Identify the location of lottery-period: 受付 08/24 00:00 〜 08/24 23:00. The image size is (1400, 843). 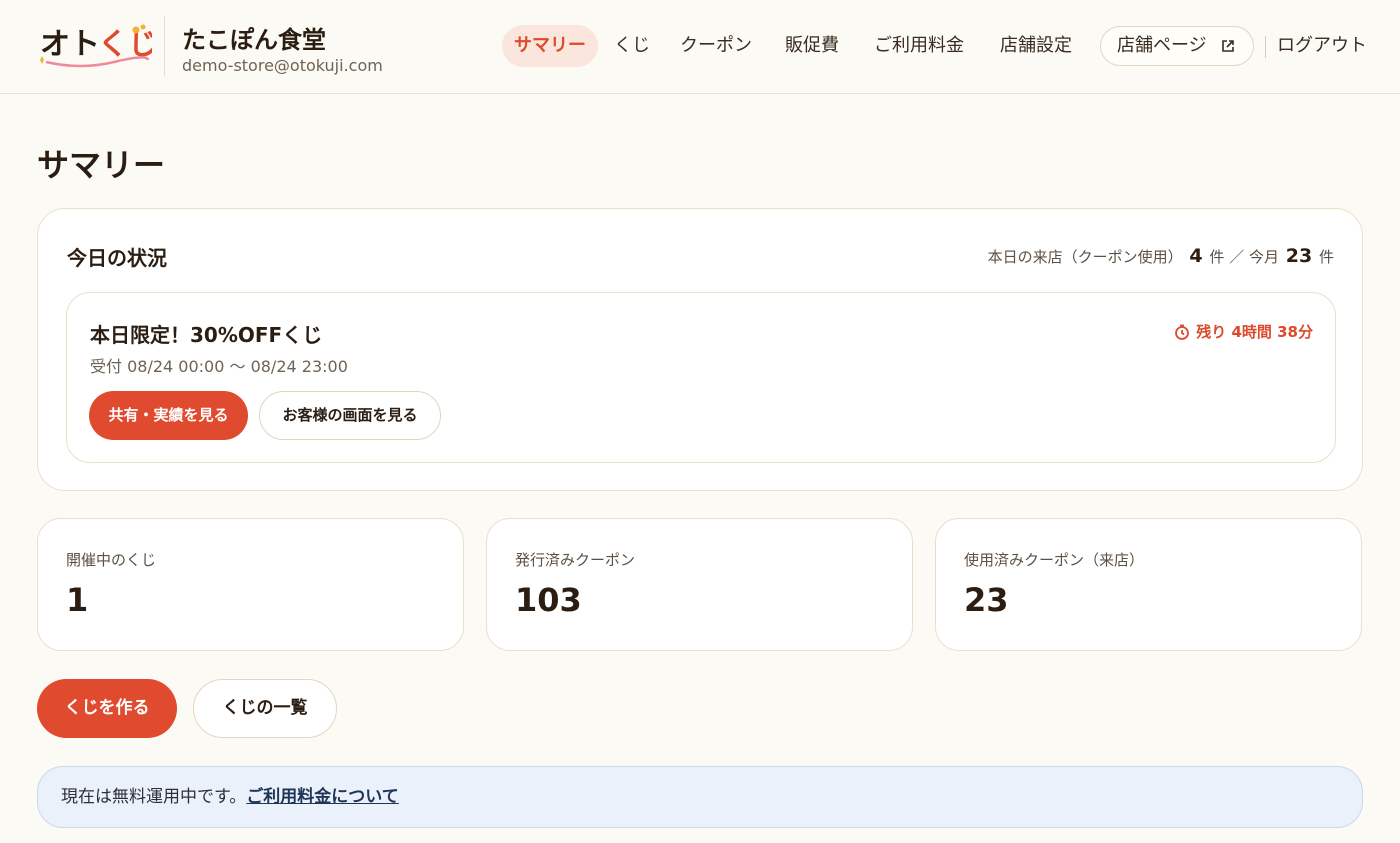
(219, 366).